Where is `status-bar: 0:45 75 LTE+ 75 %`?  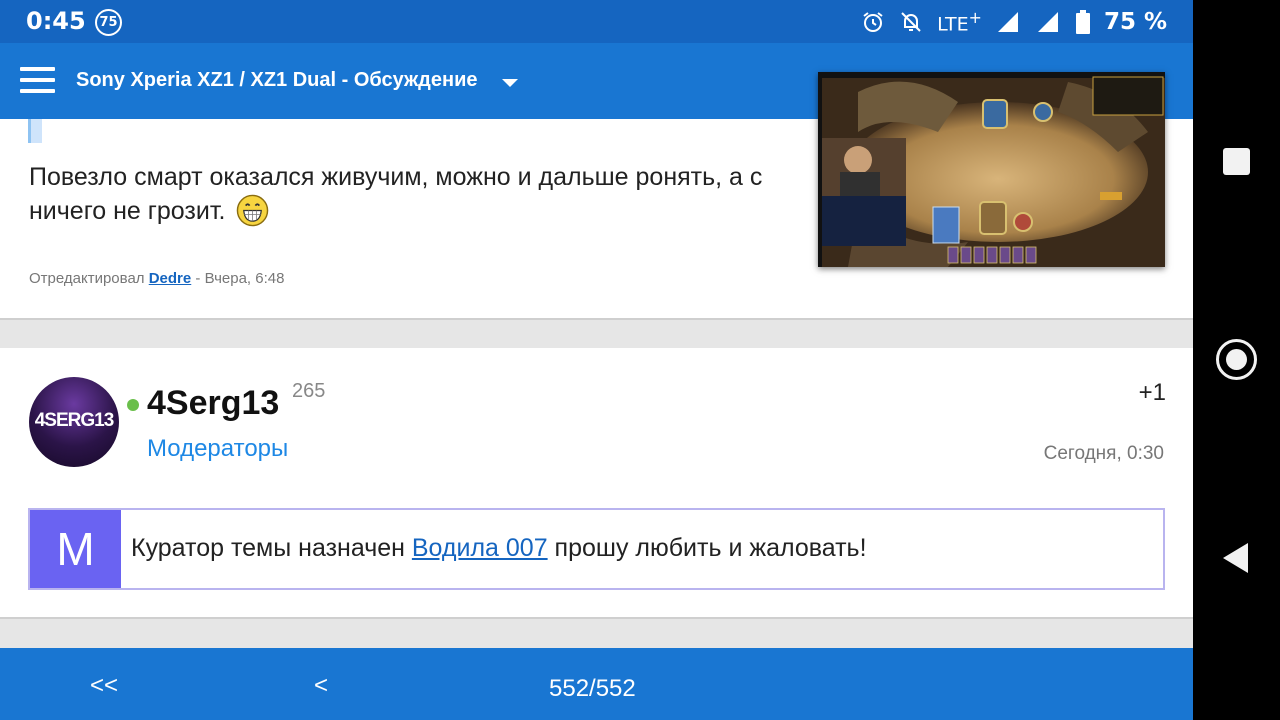 status-bar: 0:45 75 LTE+ 75 % is located at coordinates (596, 21).